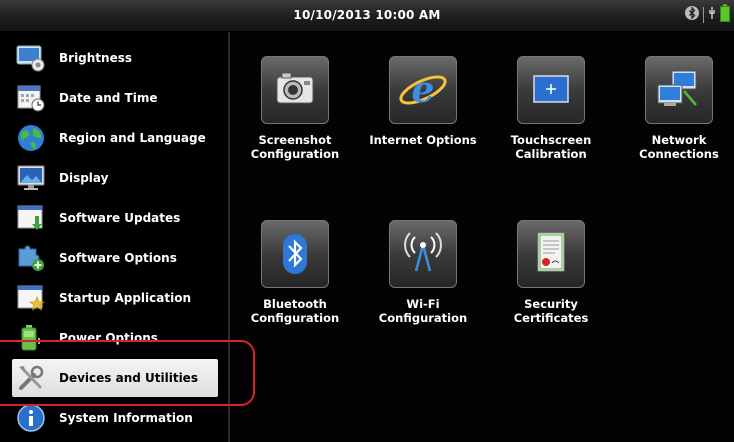 The width and height of the screenshot is (734, 442). What do you see at coordinates (126, 418) in the screenshot?
I see `sidebar-item-label: System Information` at bounding box center [126, 418].